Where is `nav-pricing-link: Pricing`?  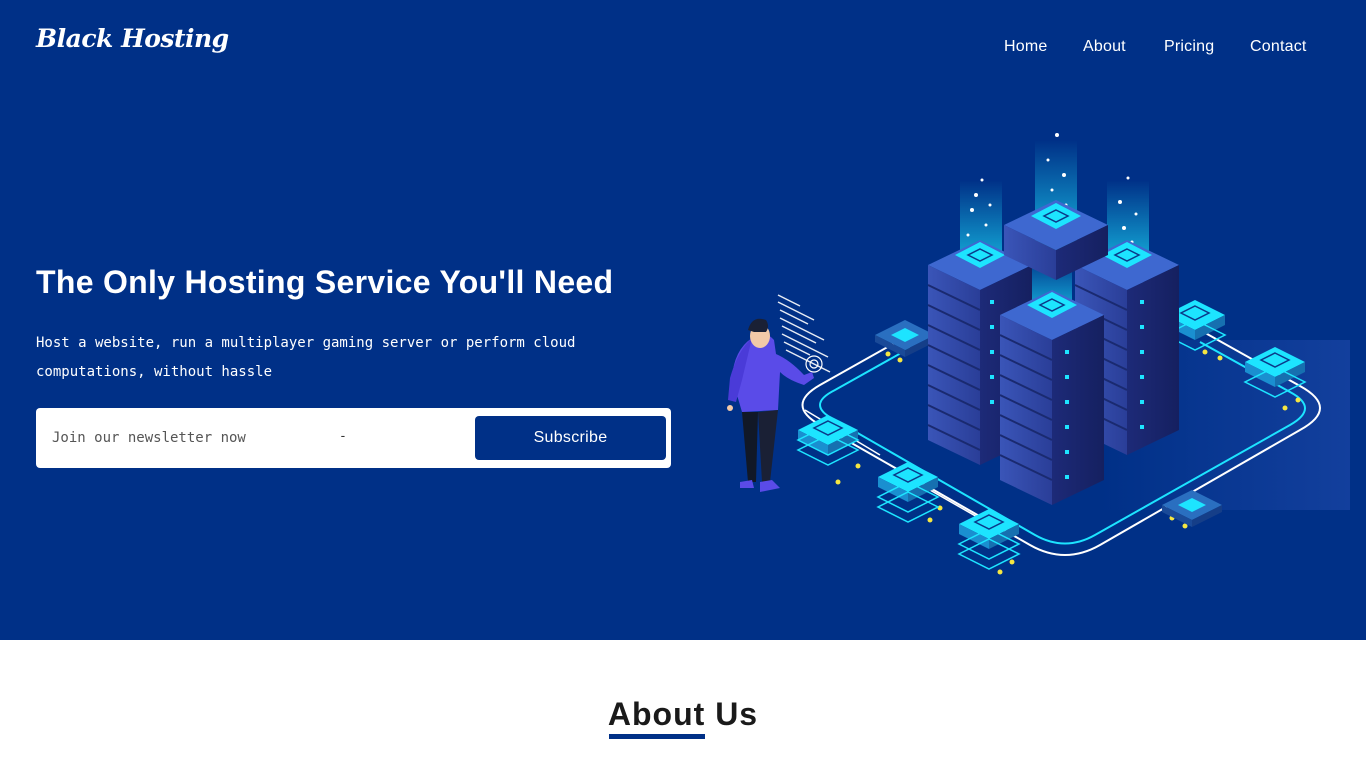
nav-pricing-link: Pricing is located at coordinates (1189, 47).